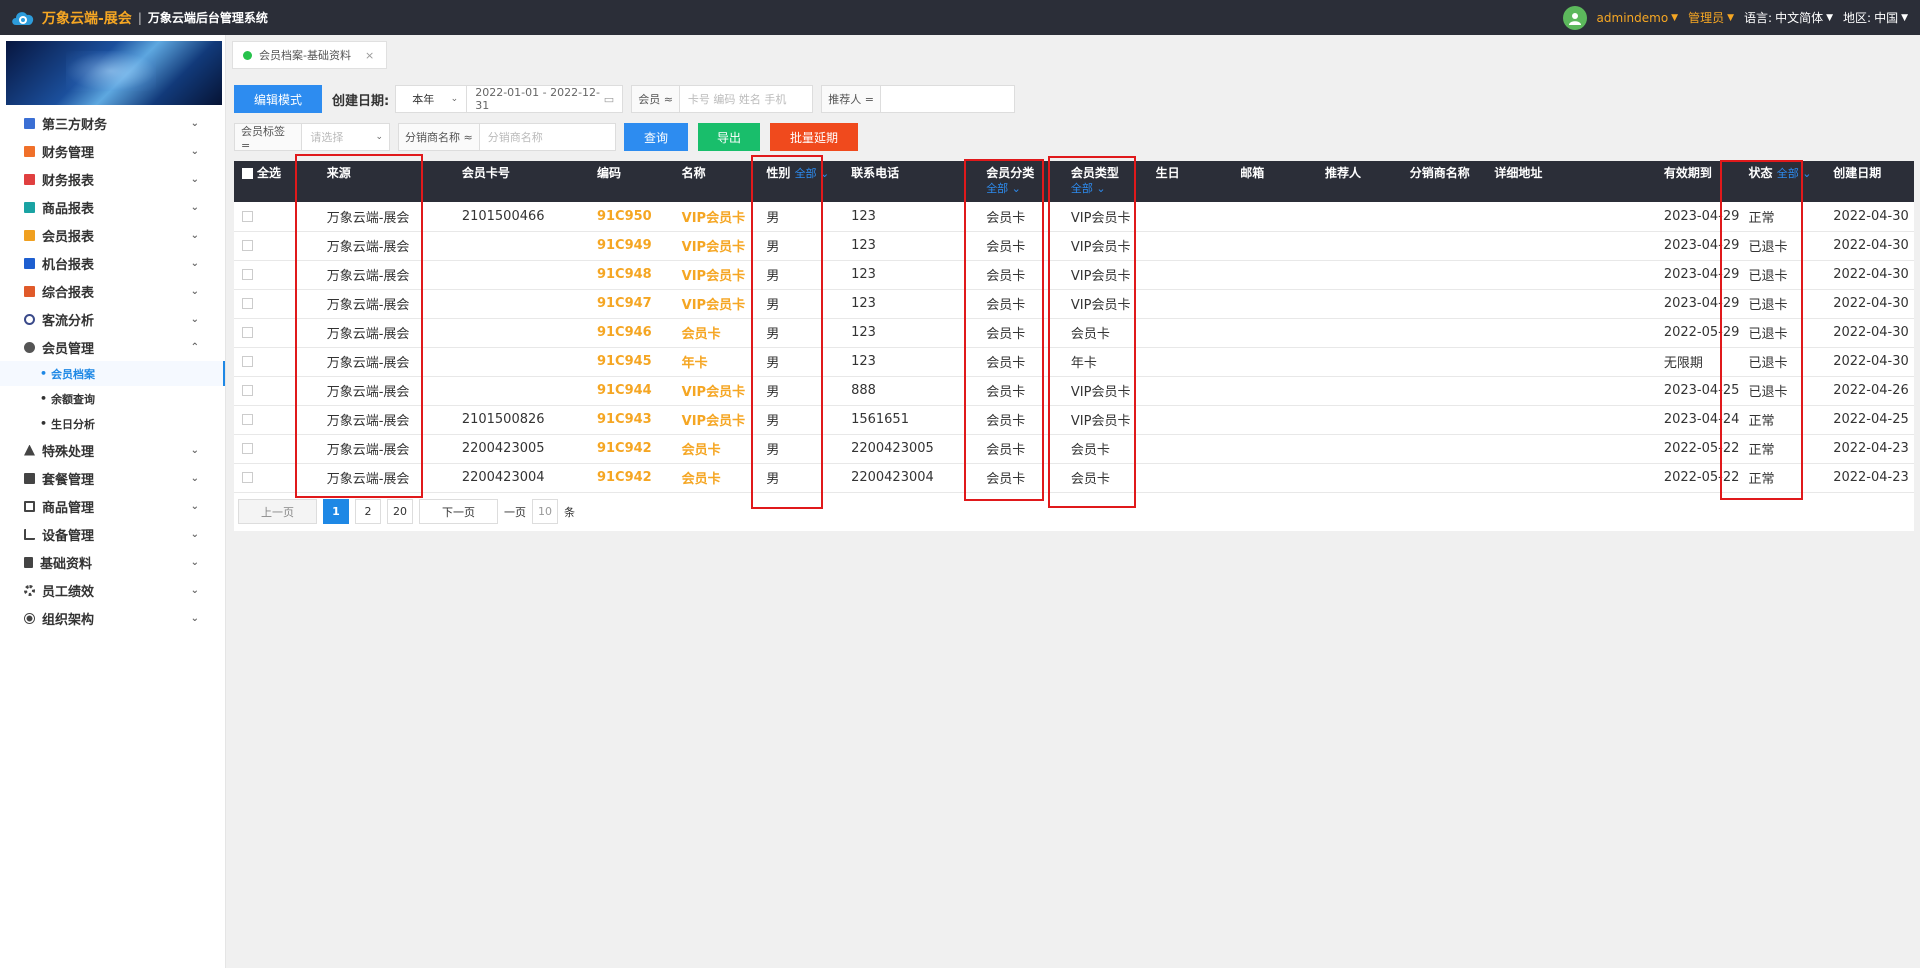 Image resolution: width=1920 pixels, height=968 pixels. I want to click on cell-code: 91C947, so click(631, 303).